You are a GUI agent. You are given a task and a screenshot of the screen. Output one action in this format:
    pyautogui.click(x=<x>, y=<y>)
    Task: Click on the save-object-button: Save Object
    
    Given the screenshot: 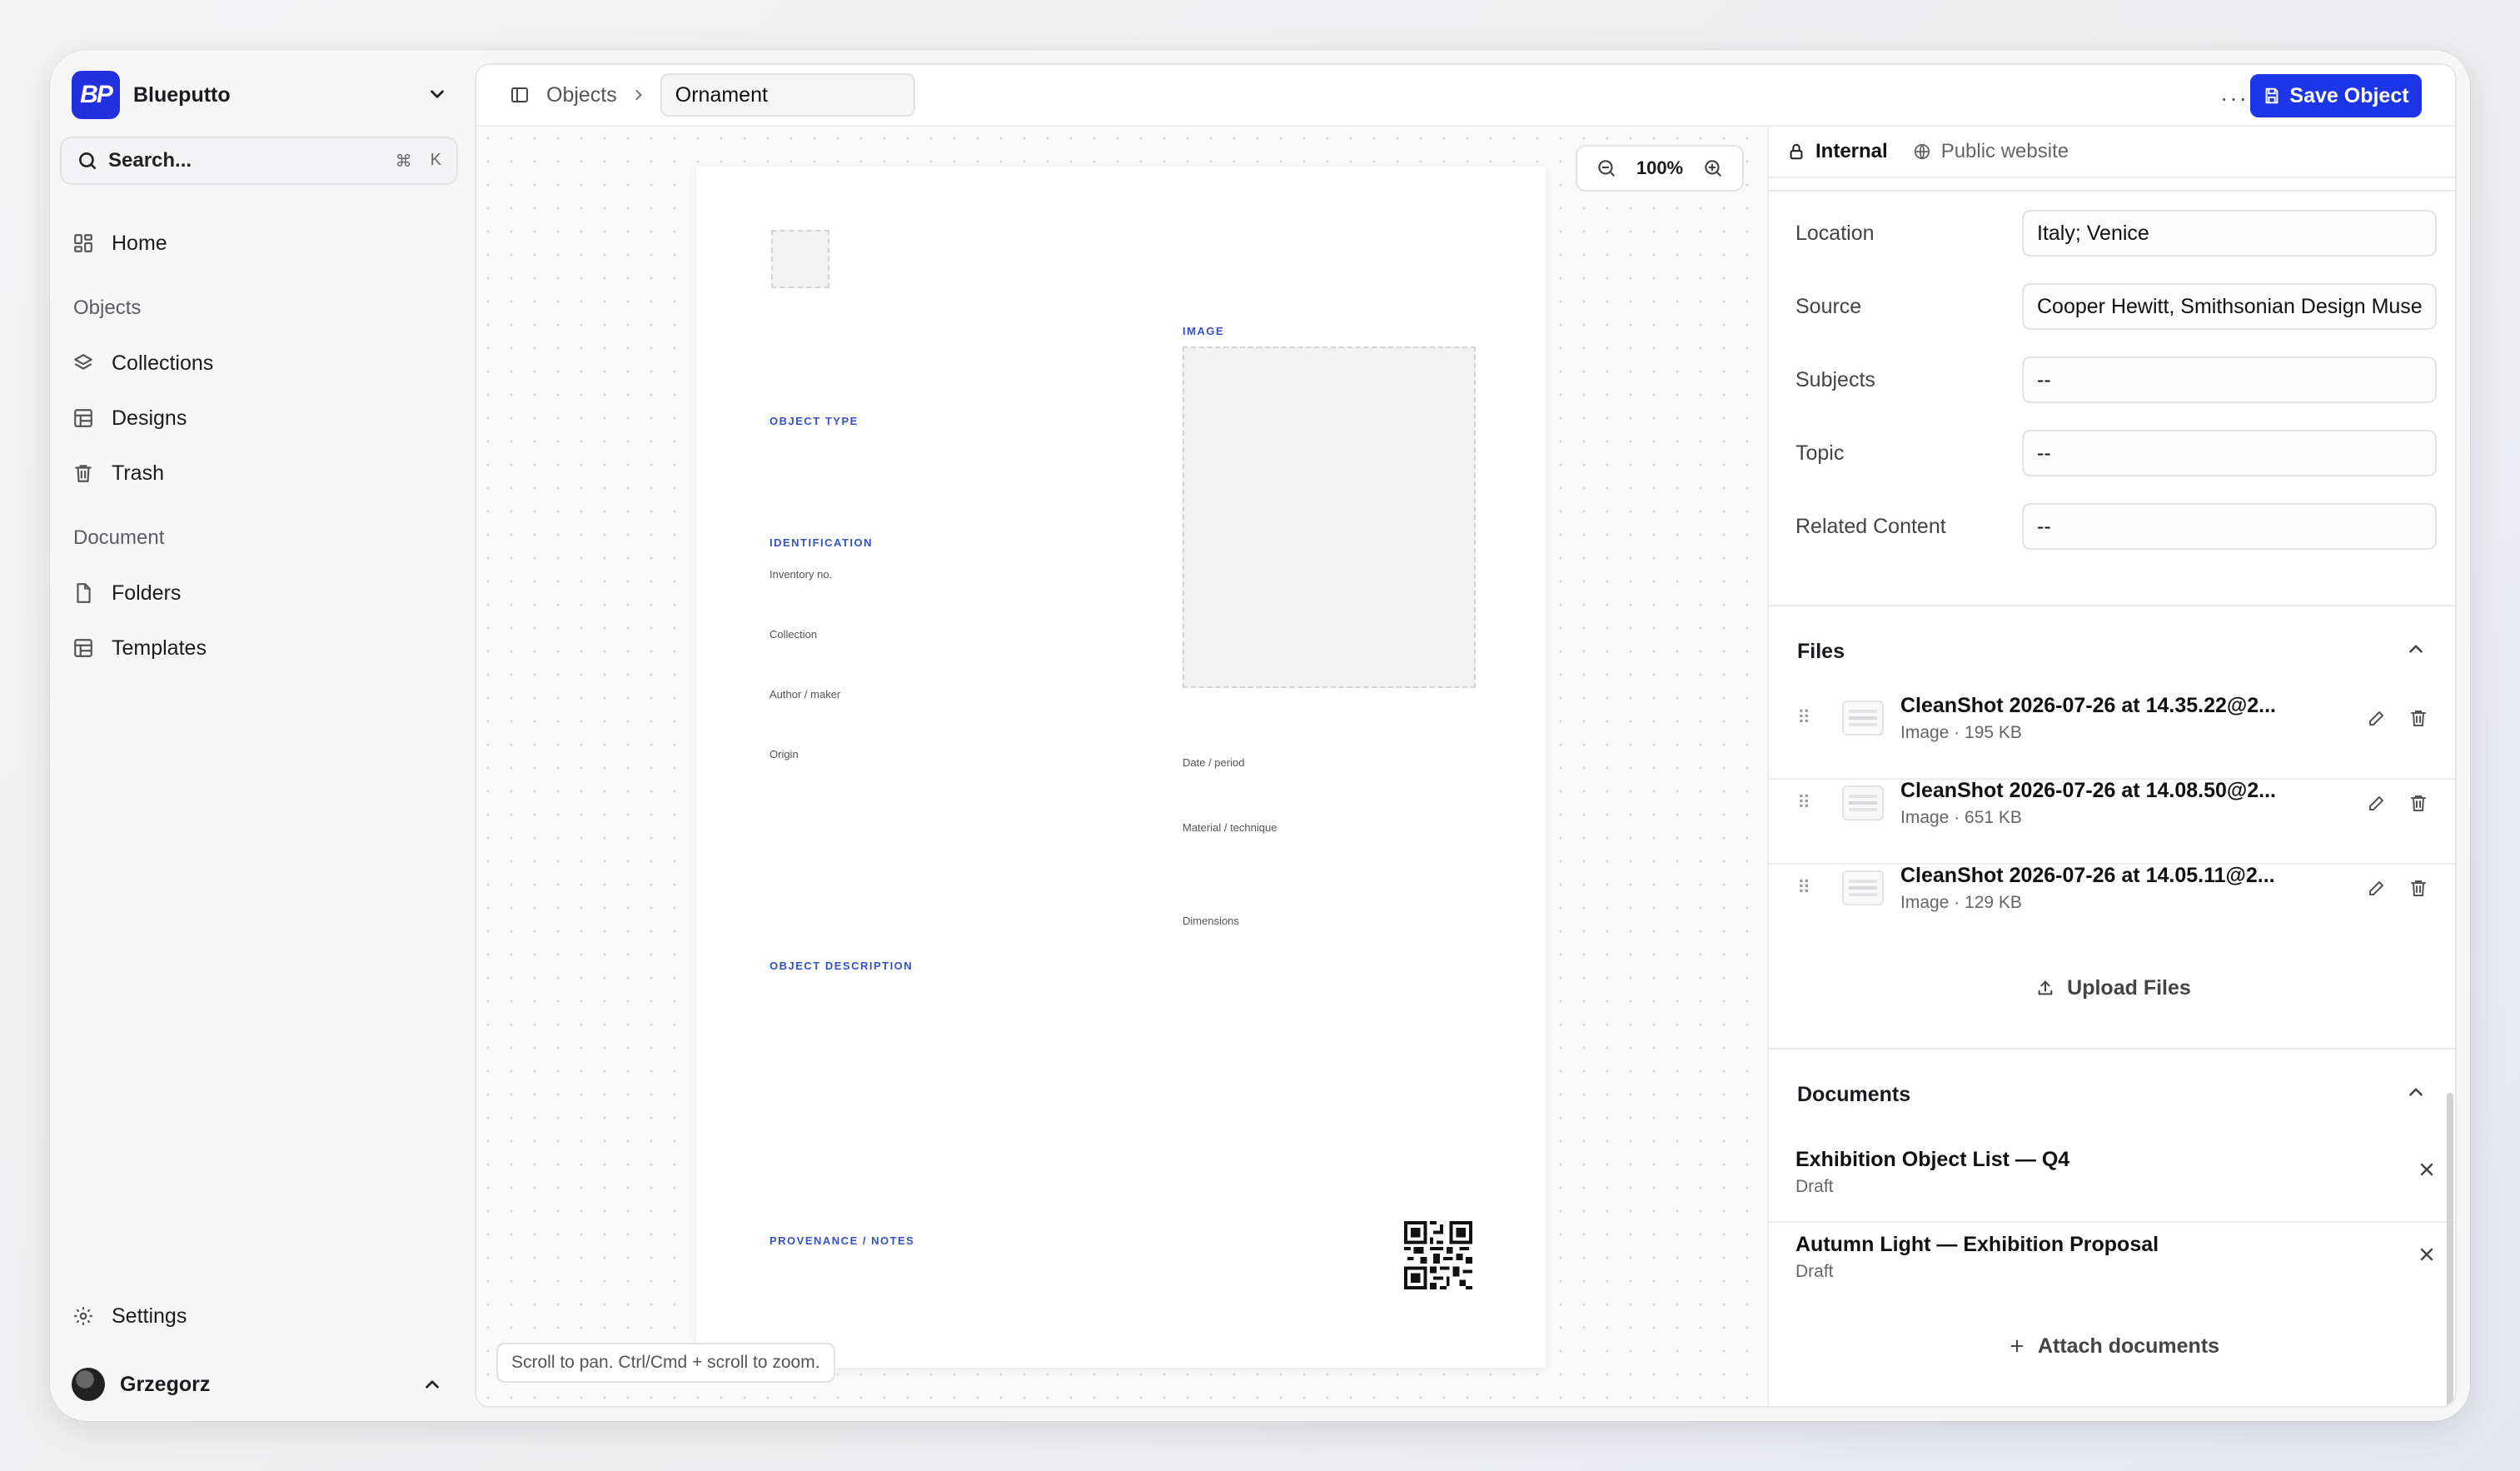 What is the action you would take?
    pyautogui.click(x=2336, y=95)
    